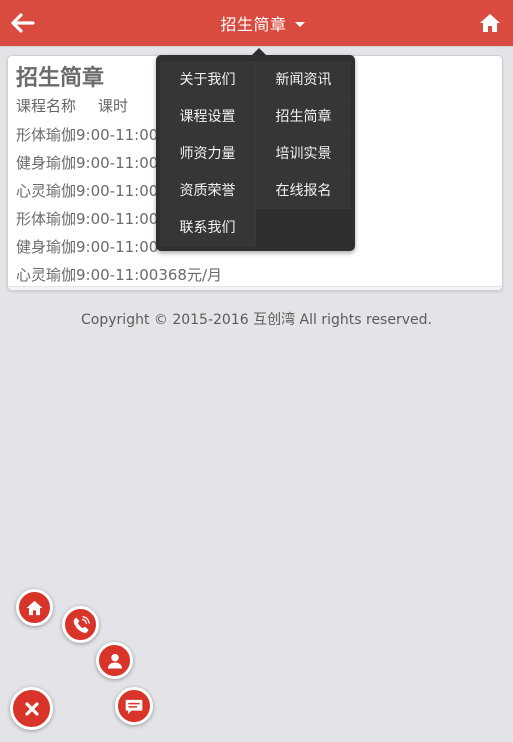 This screenshot has width=513, height=742. I want to click on menu-item-news: 新闻资讯, so click(303, 79).